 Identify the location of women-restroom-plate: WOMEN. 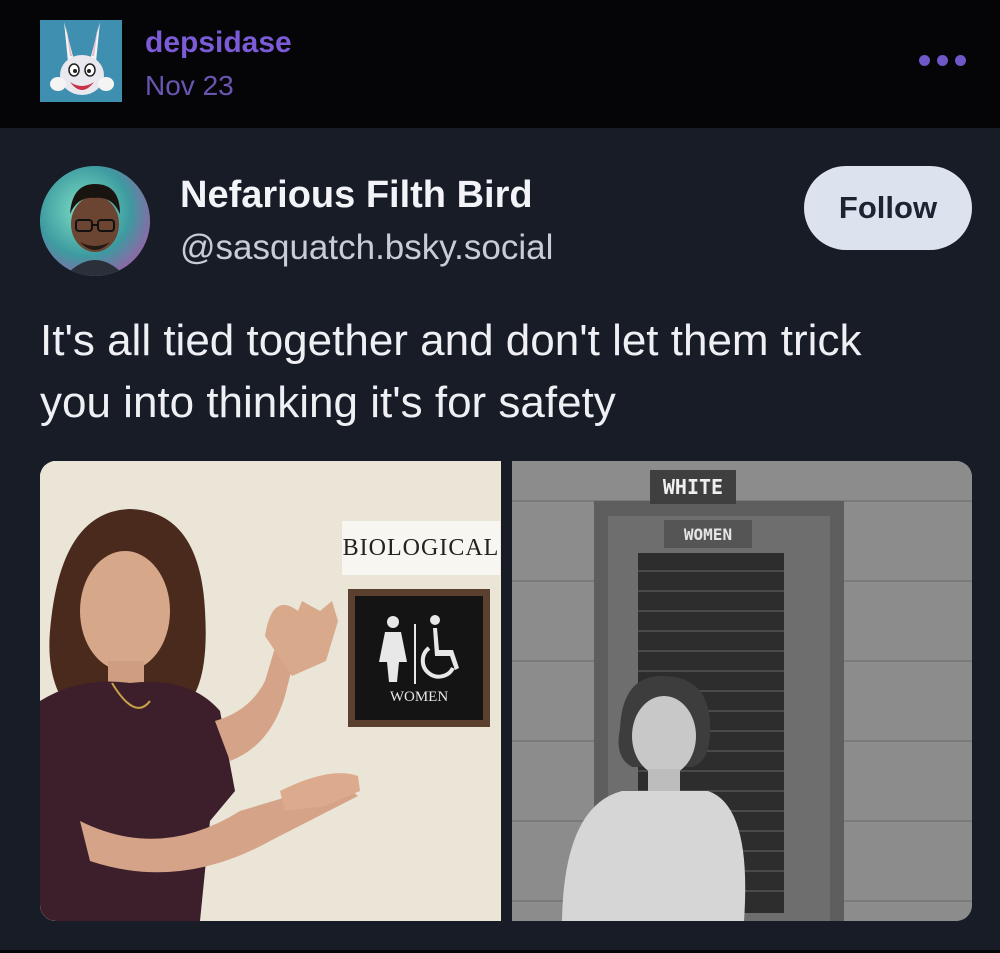
(419, 658).